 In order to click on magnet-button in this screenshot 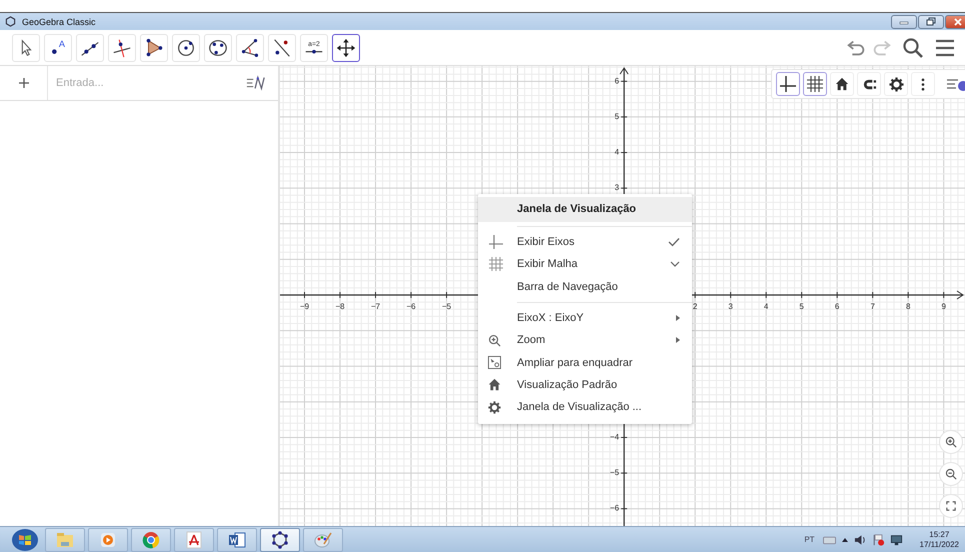, I will do `click(869, 84)`.